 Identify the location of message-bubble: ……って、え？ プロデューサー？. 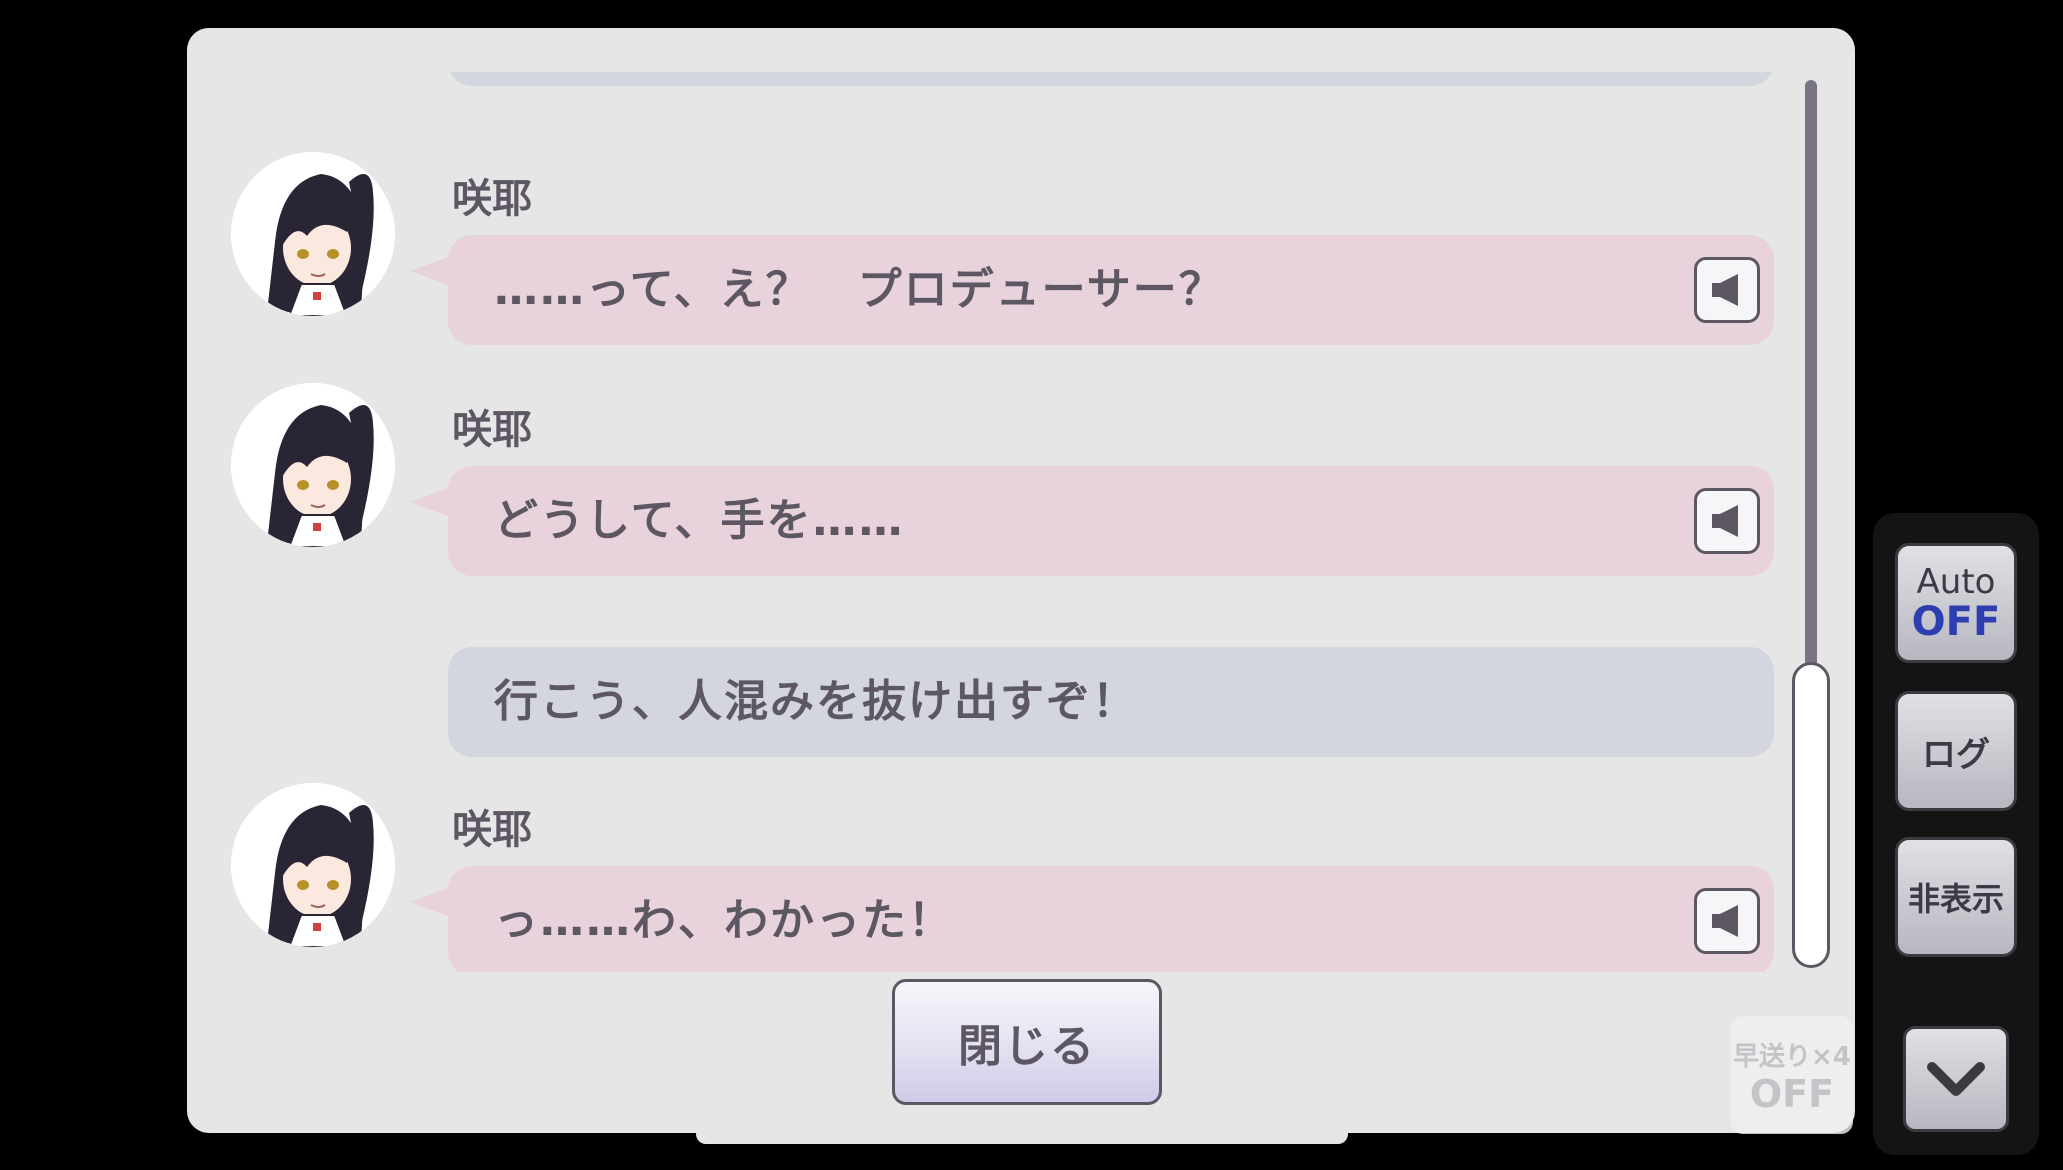
(1092, 290).